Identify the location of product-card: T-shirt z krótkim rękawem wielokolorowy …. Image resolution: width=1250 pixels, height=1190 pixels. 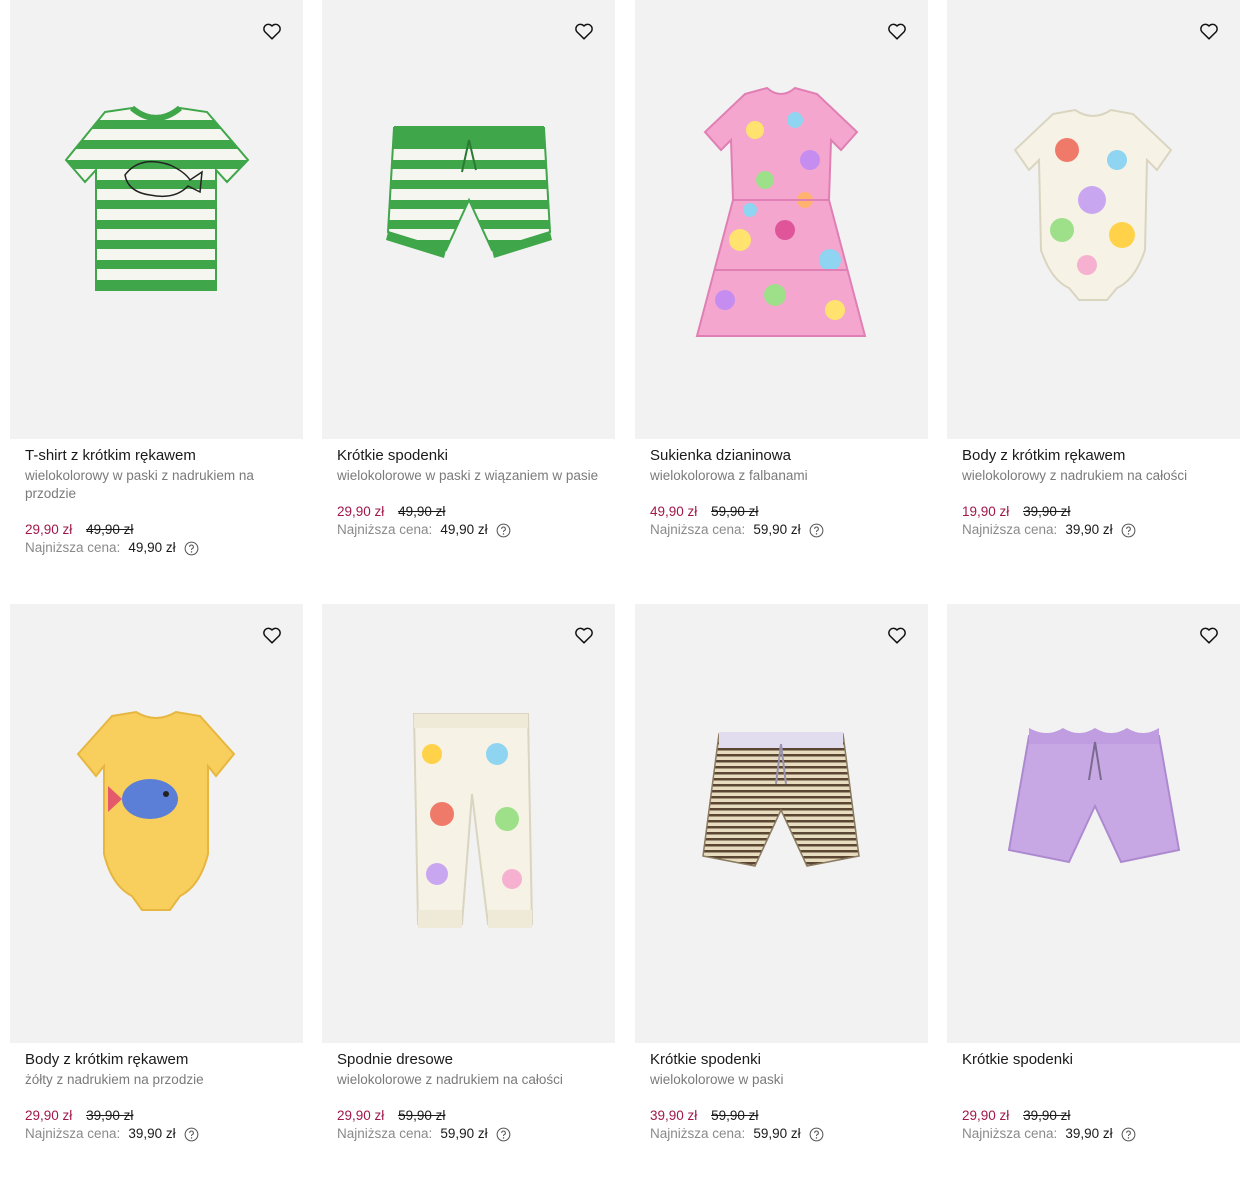
(156, 278).